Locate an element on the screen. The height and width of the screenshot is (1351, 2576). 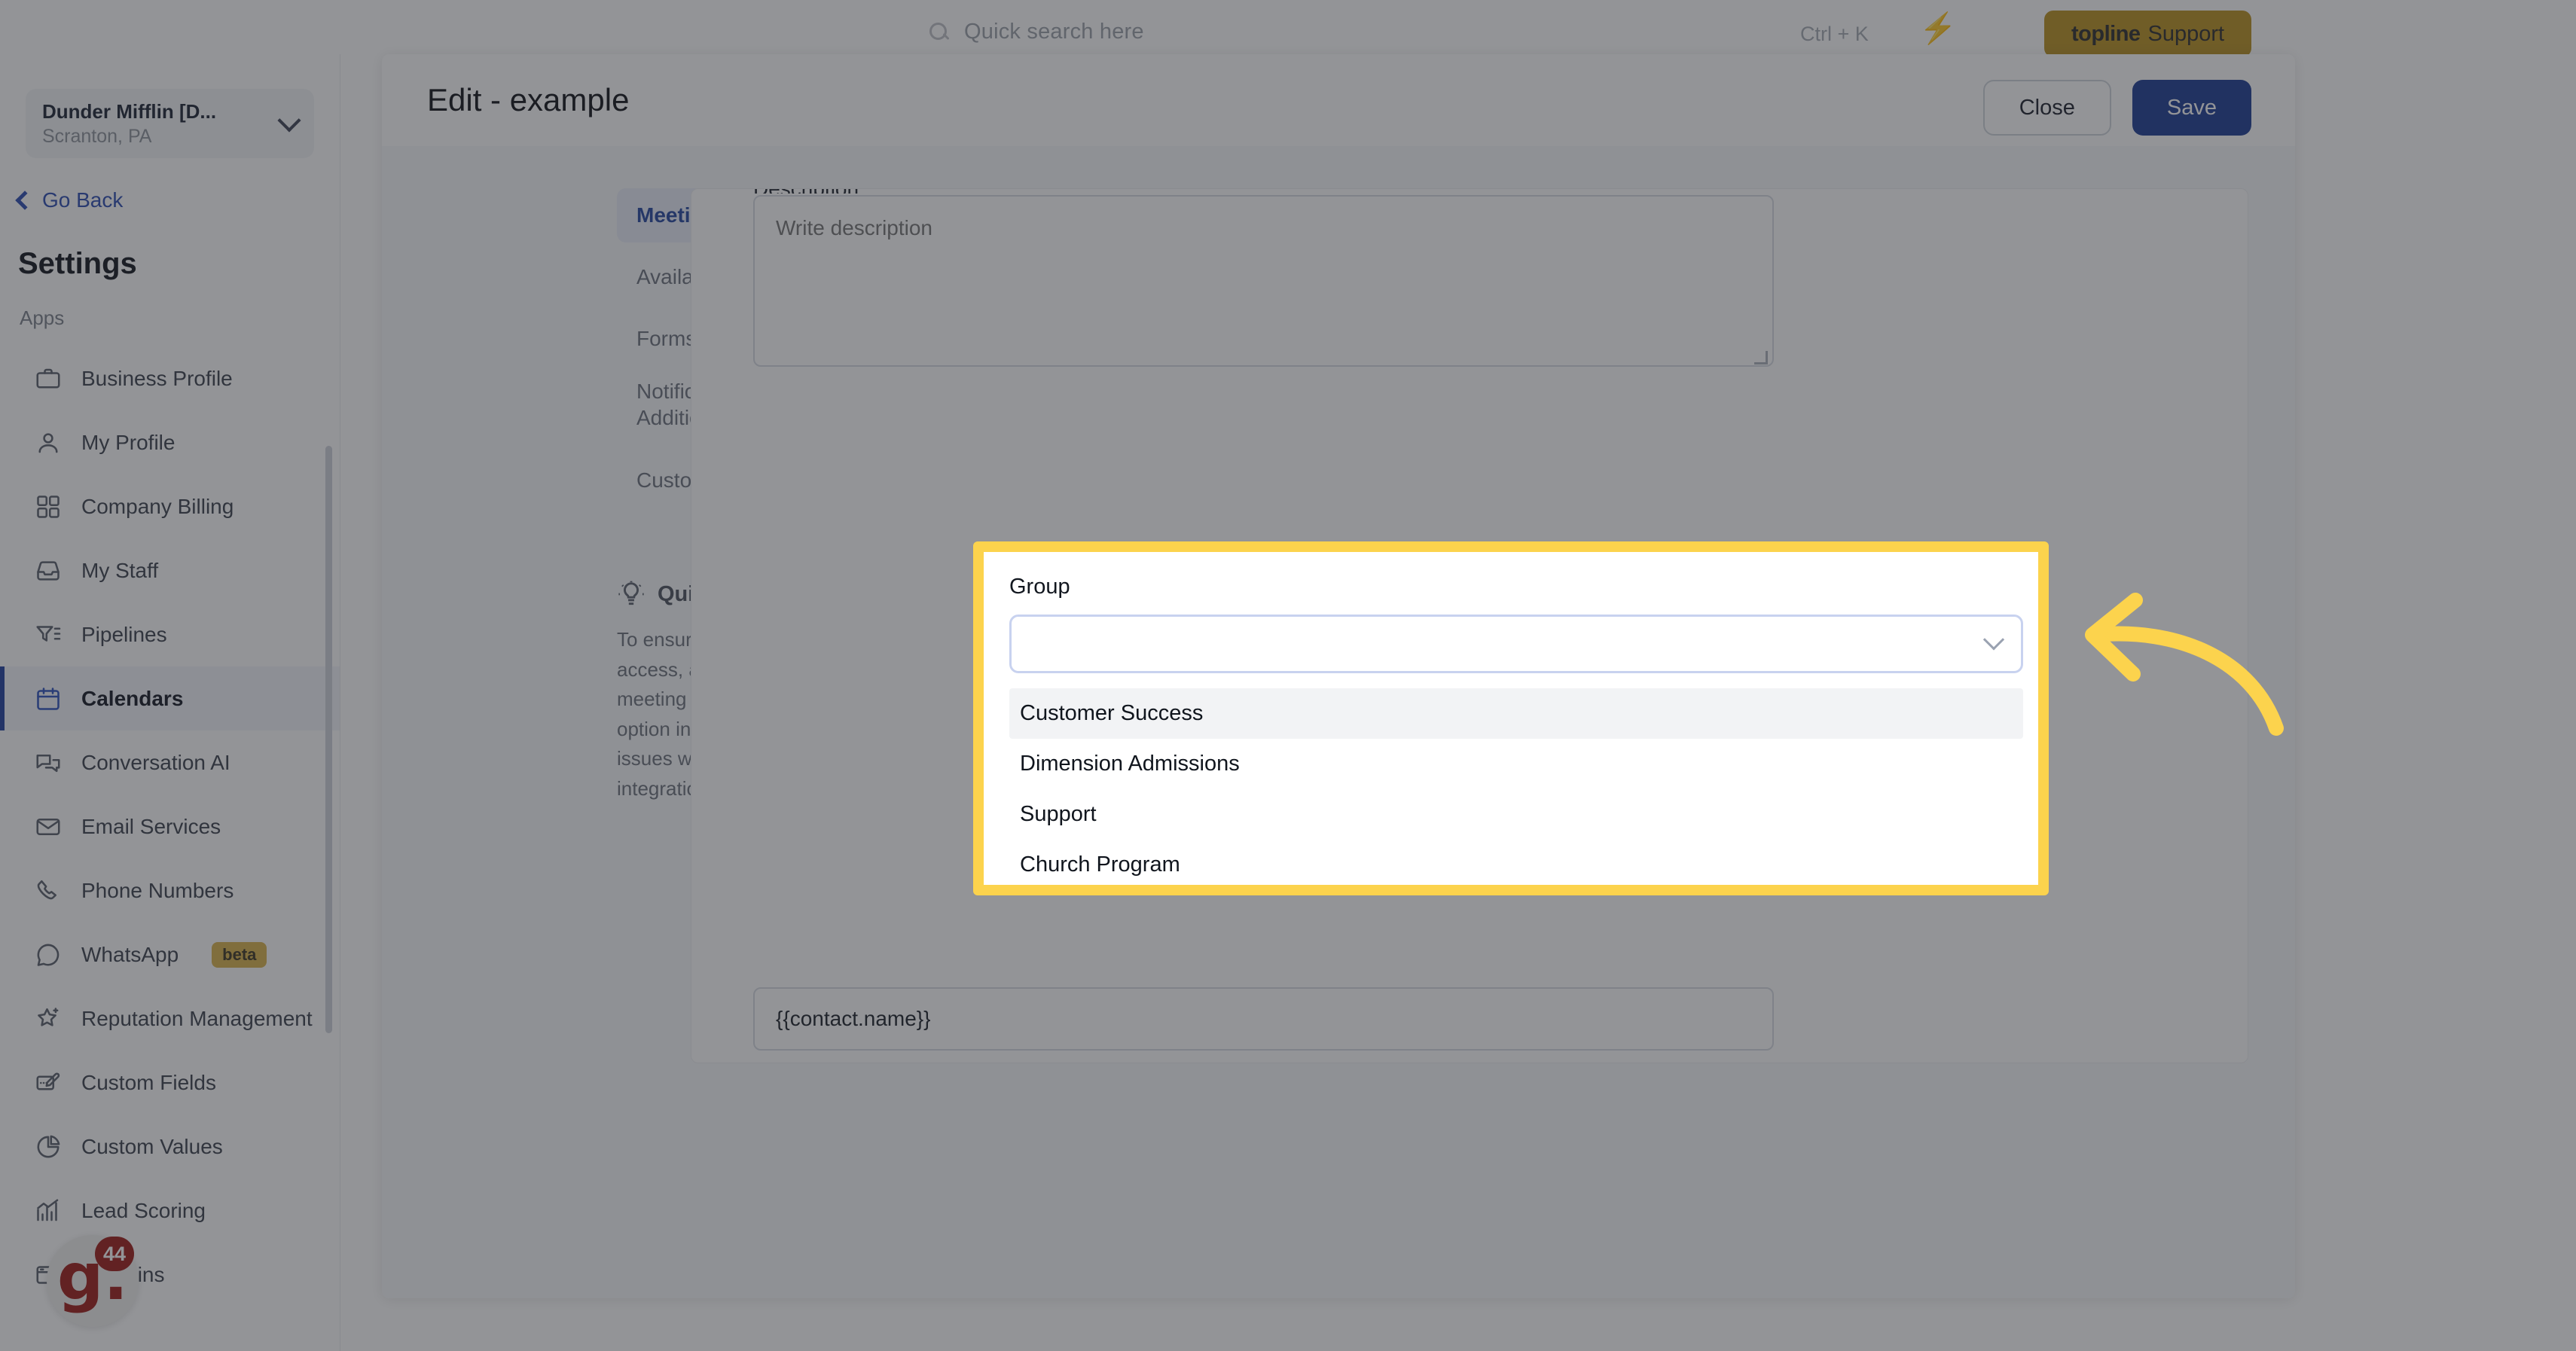
search-icon is located at coordinates (940, 32).